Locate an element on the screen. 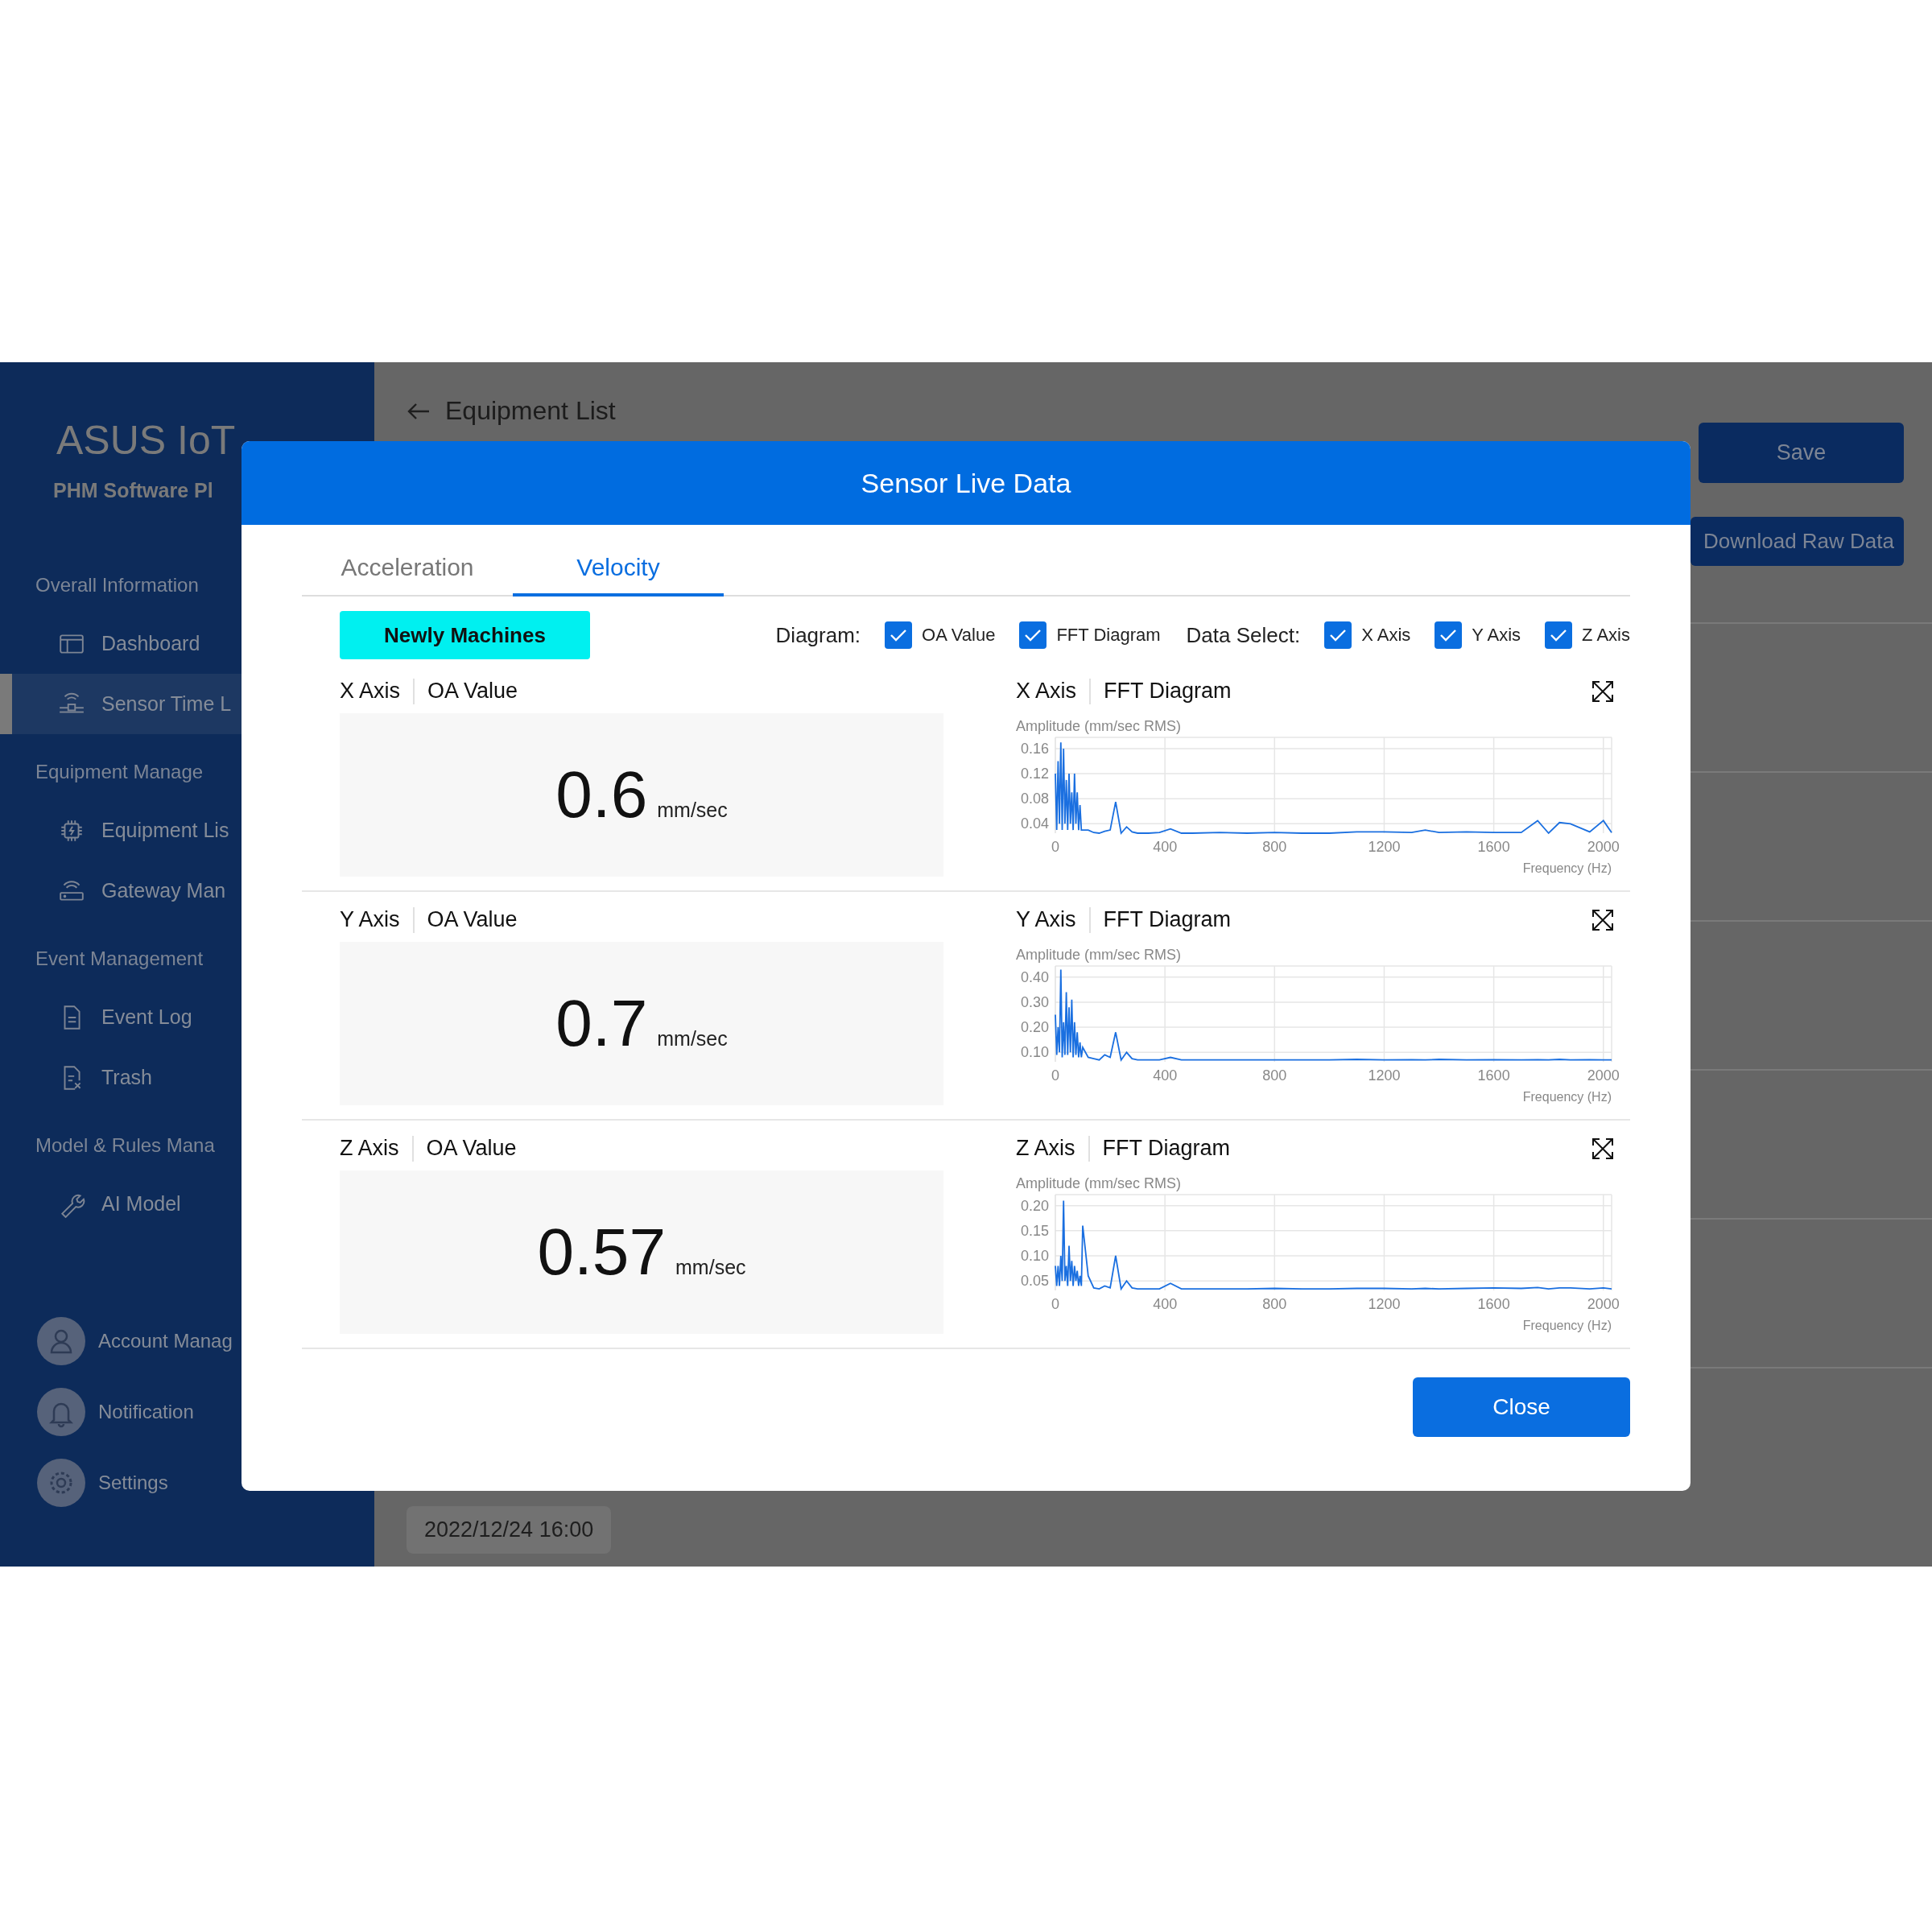  nav-item: Equipment Lis is located at coordinates (187, 830).